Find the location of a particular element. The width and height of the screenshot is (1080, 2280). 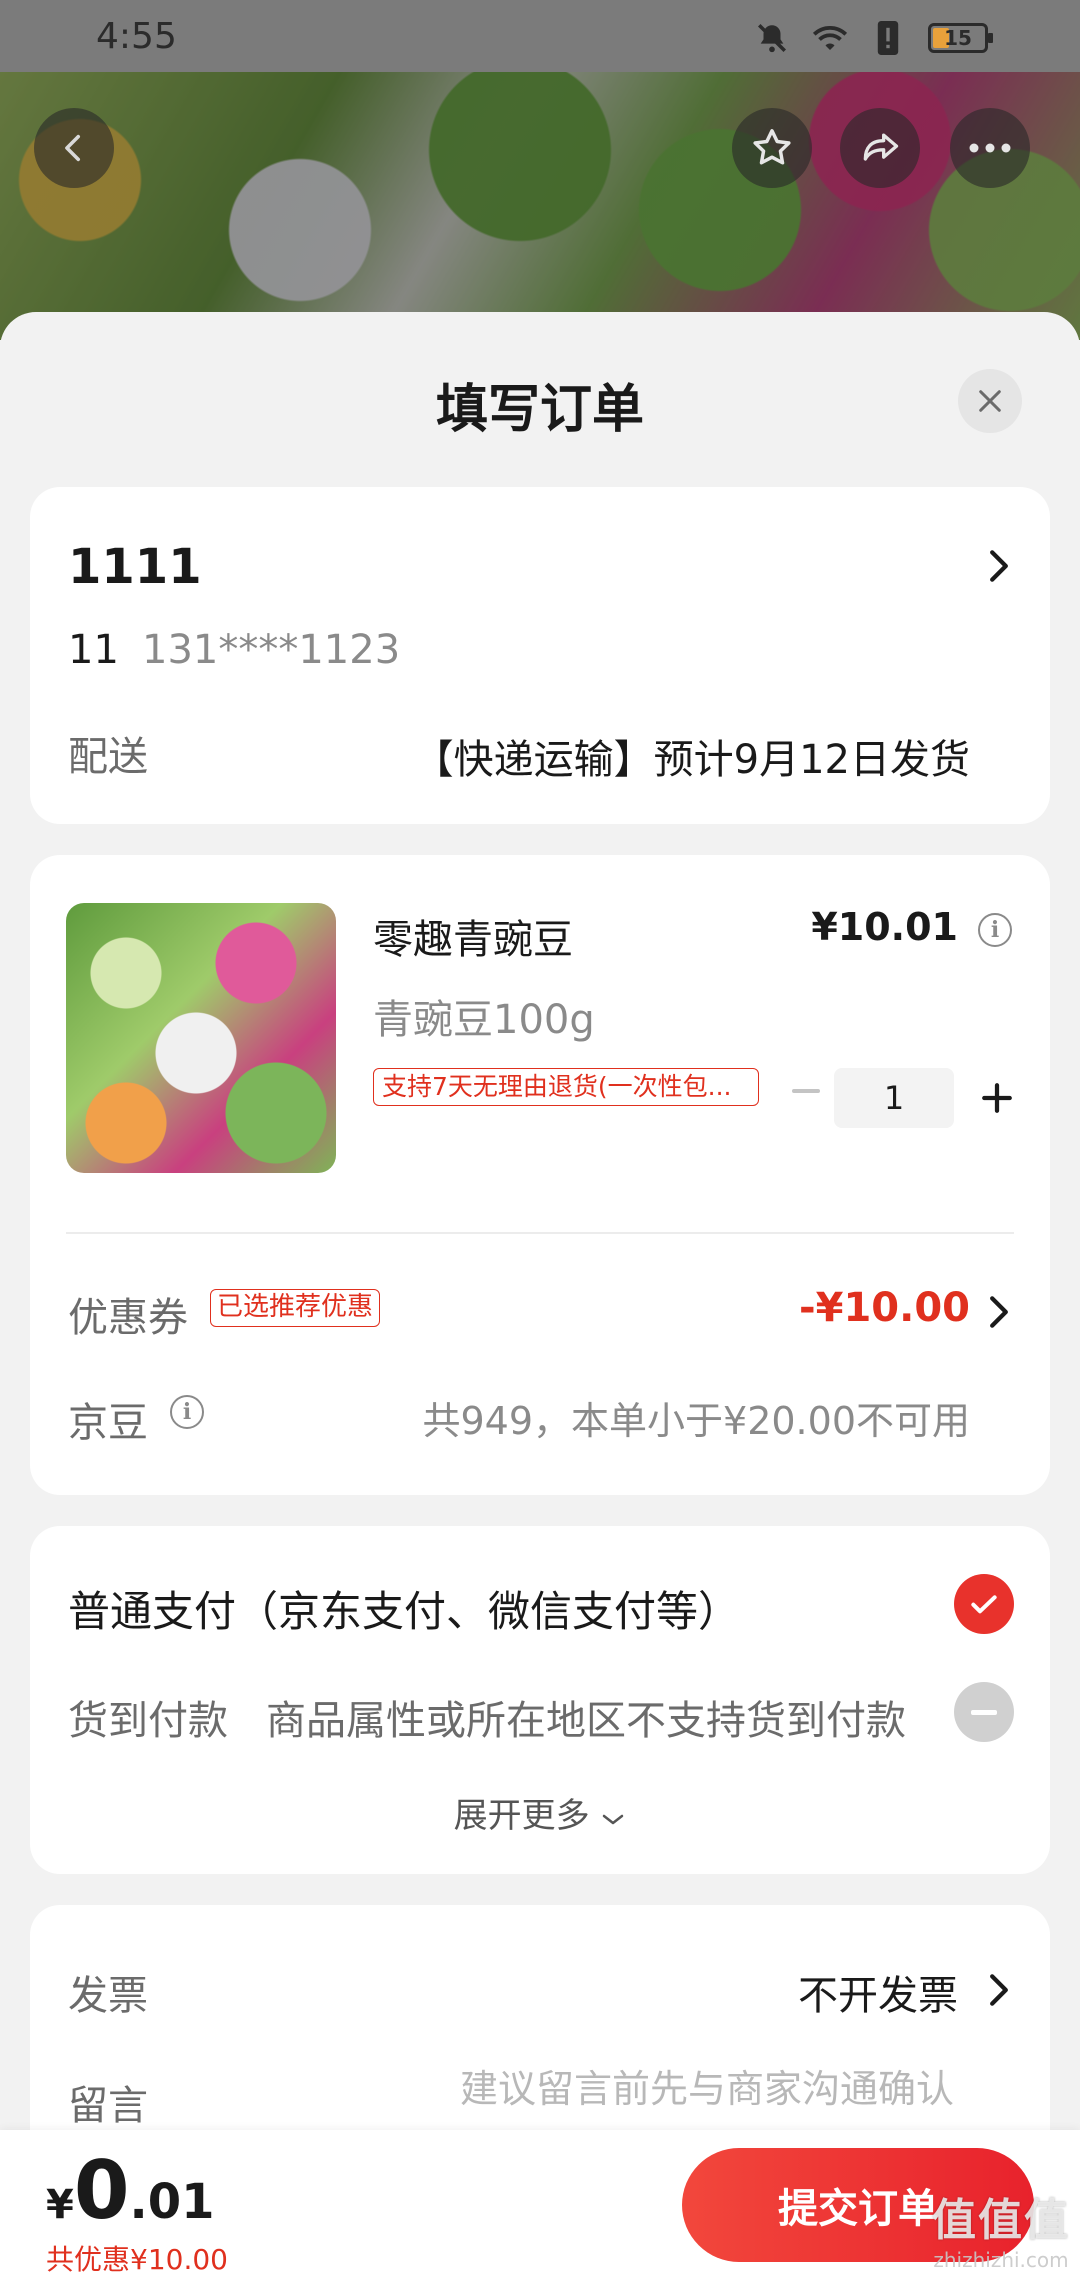

back-button is located at coordinates (74, 148).